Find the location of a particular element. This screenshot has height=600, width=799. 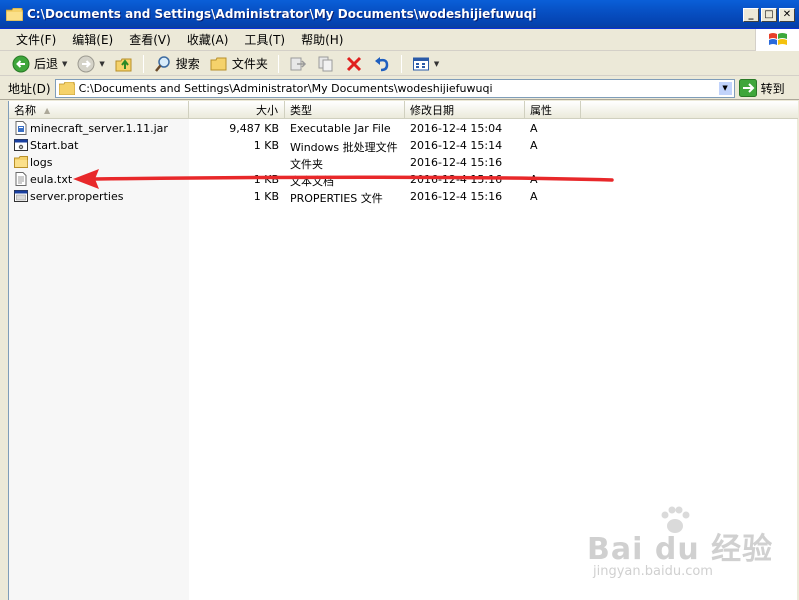

up-folder-icon is located at coordinates (123, 64).